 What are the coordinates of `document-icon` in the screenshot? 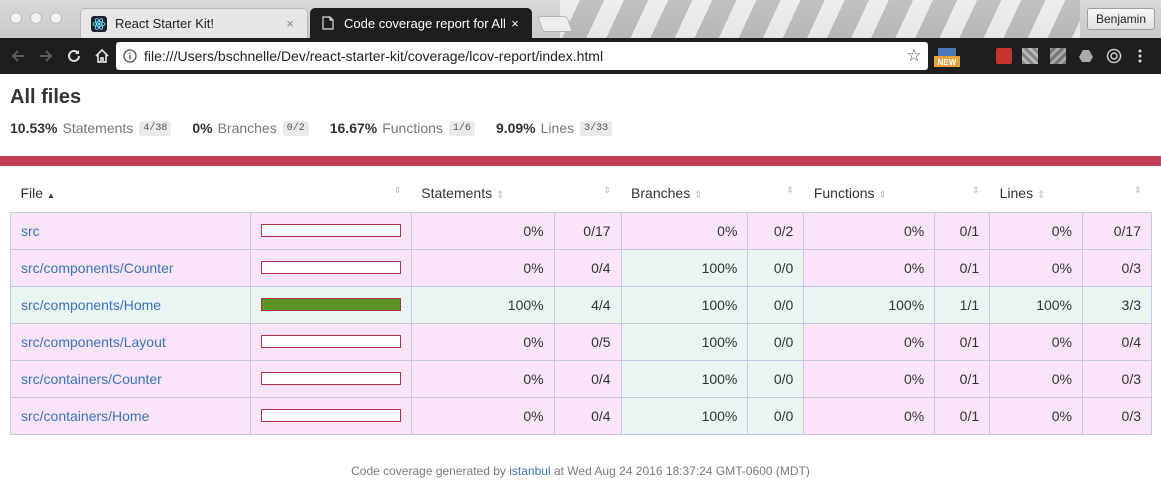 It's located at (328, 23).